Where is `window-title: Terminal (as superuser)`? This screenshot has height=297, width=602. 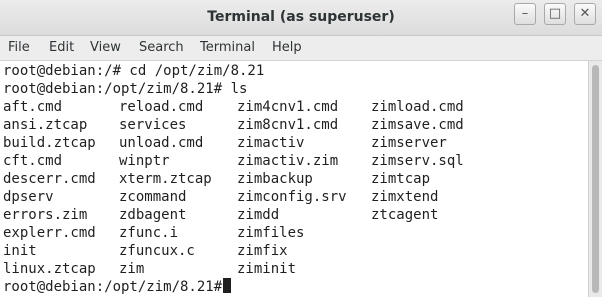
window-title: Terminal (as superuser) is located at coordinates (301, 17).